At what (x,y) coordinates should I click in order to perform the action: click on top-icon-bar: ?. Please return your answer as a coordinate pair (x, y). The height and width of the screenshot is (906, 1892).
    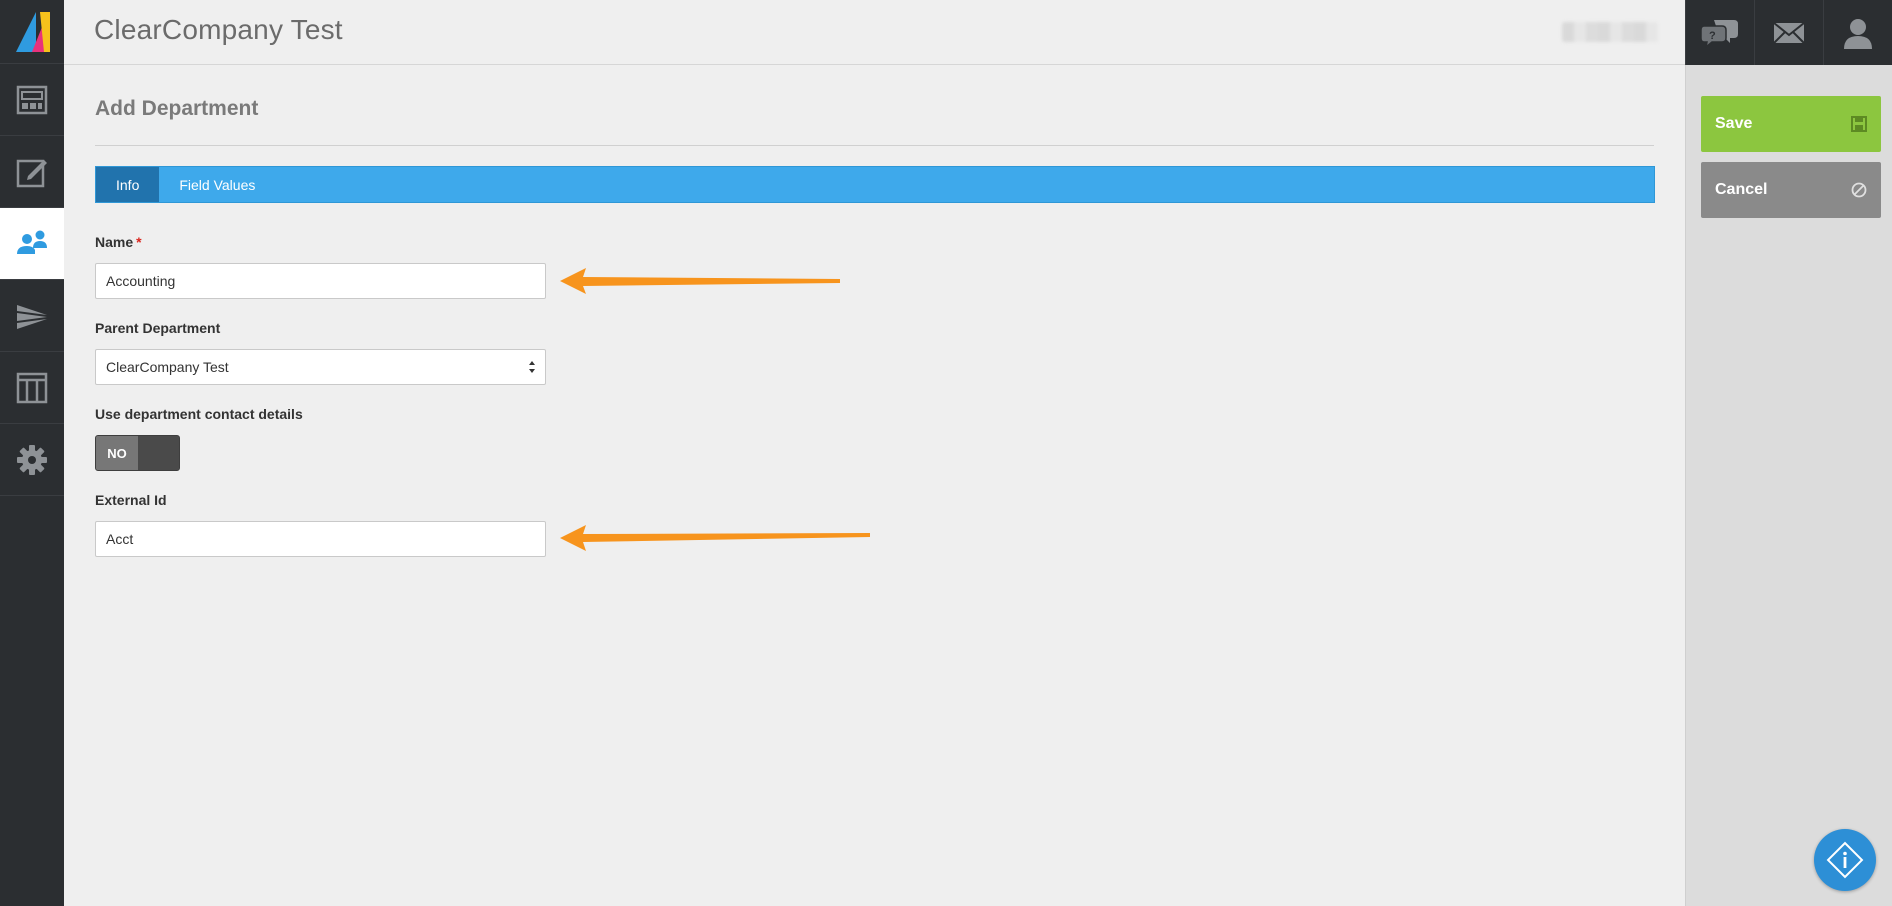
    Looking at the image, I should click on (1788, 32).